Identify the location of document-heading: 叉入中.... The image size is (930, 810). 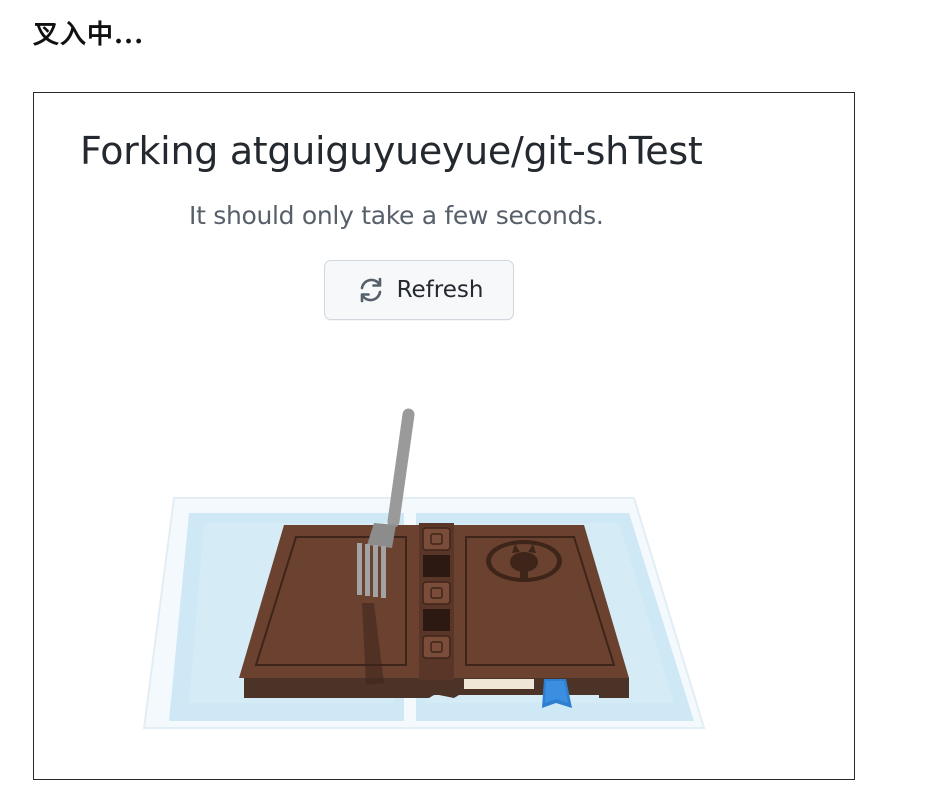
(89, 35).